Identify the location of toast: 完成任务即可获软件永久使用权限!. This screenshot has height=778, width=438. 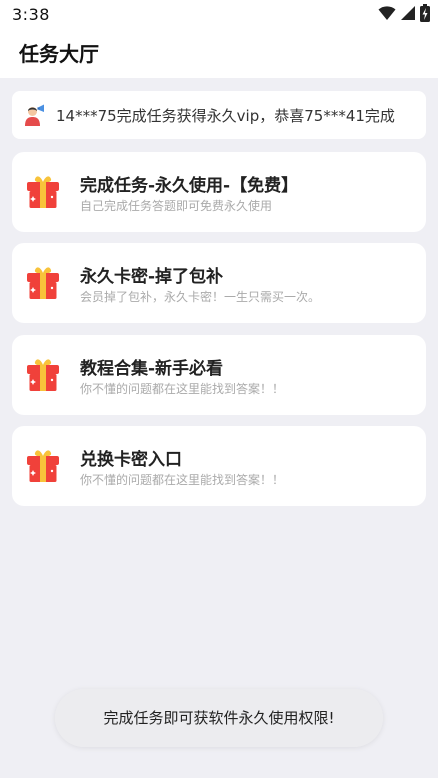
(219, 718).